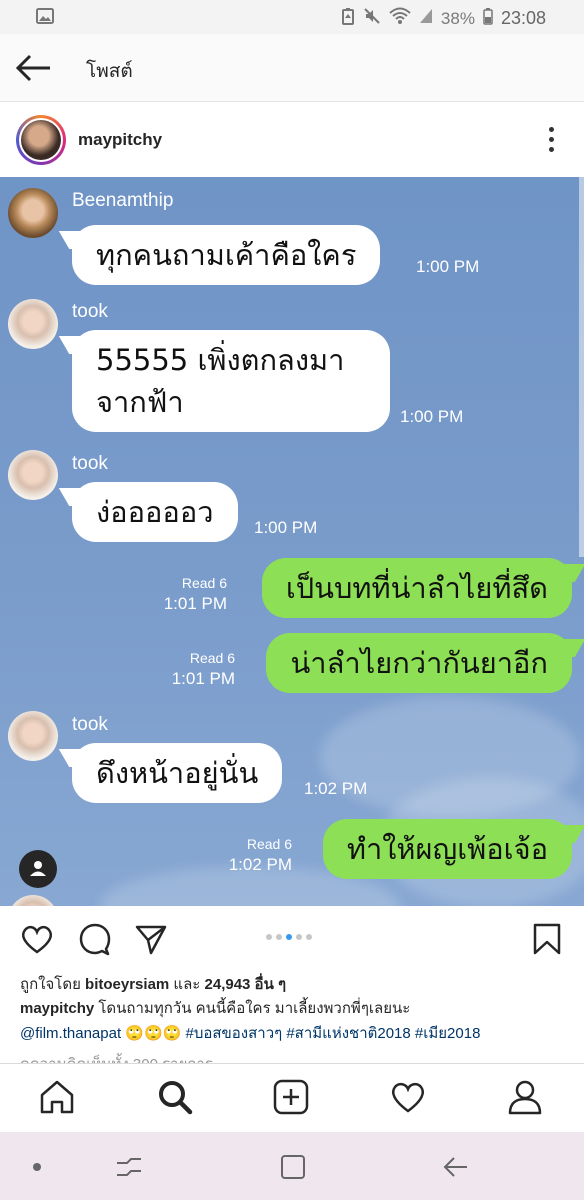  I want to click on search-icon, so click(175, 1097).